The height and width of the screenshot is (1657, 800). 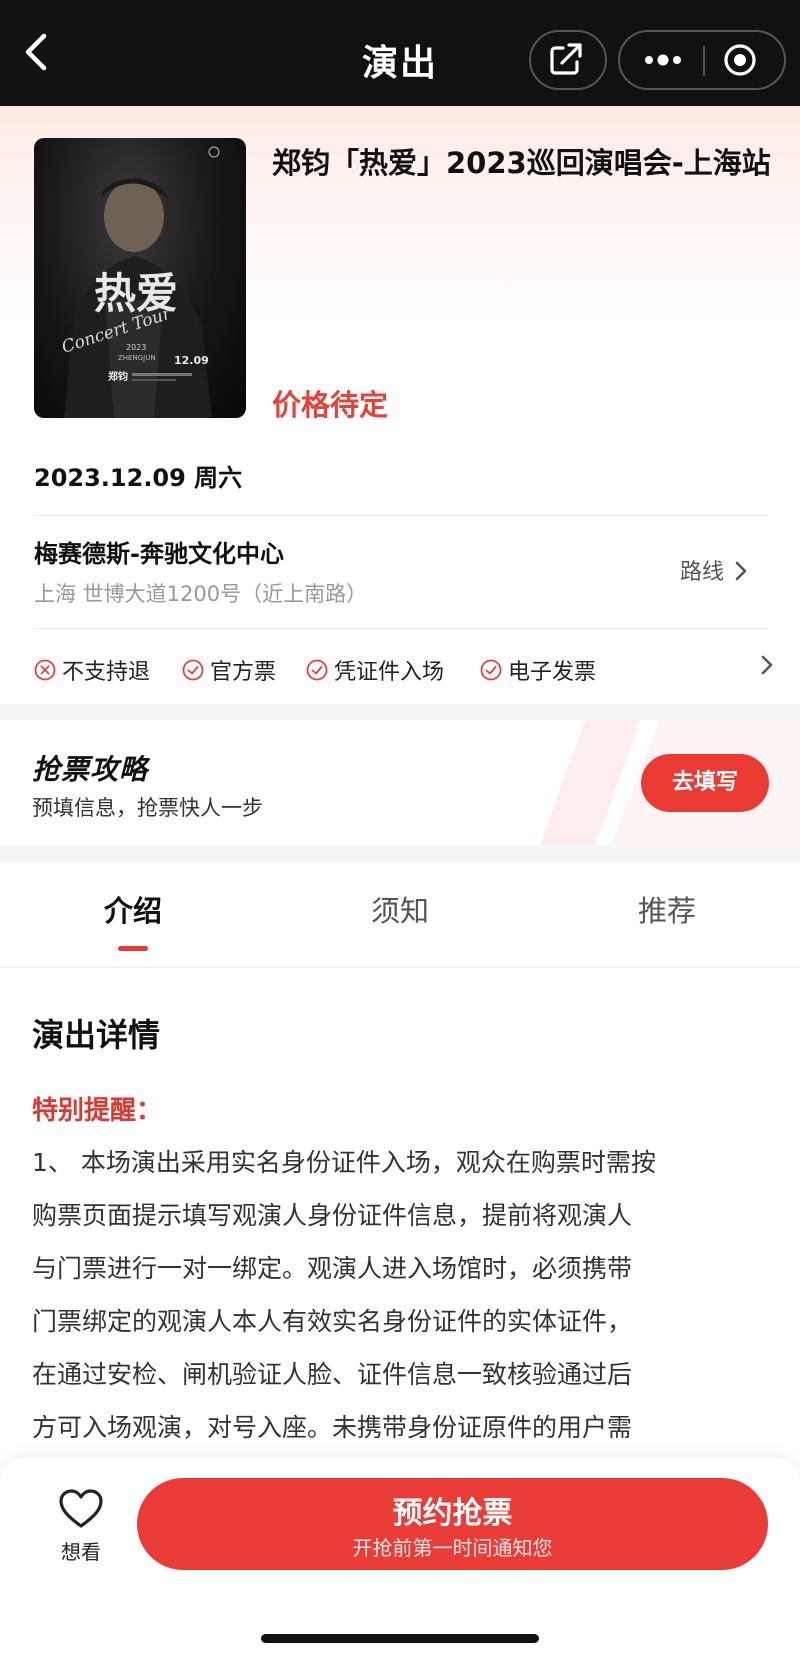 I want to click on bottom-action-bar: 想看 预约抢票 开抢前第一时间通知您, so click(x=400, y=1557).